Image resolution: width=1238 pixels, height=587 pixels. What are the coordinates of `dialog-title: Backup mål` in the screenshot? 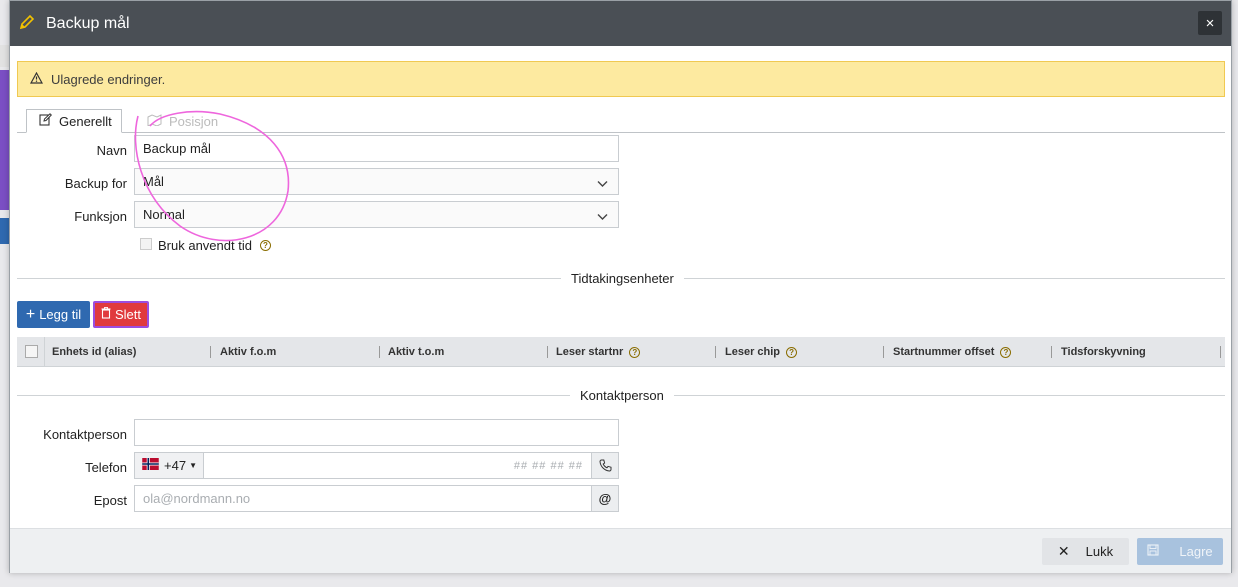 It's located at (88, 23).